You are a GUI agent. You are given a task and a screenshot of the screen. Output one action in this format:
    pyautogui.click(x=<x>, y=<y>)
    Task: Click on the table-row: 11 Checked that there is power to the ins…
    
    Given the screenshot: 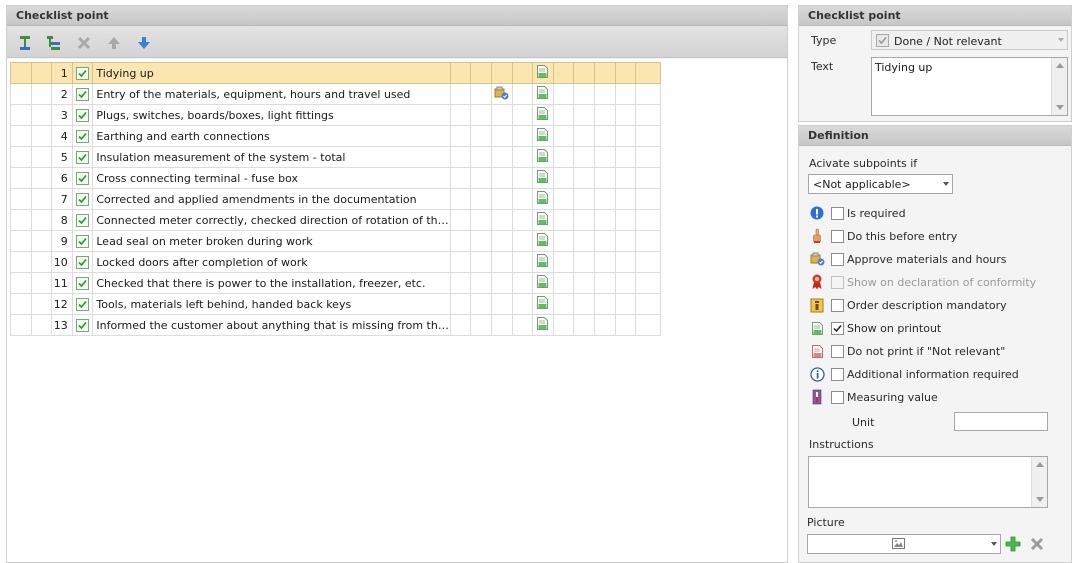 What is the action you would take?
    pyautogui.click(x=335, y=283)
    